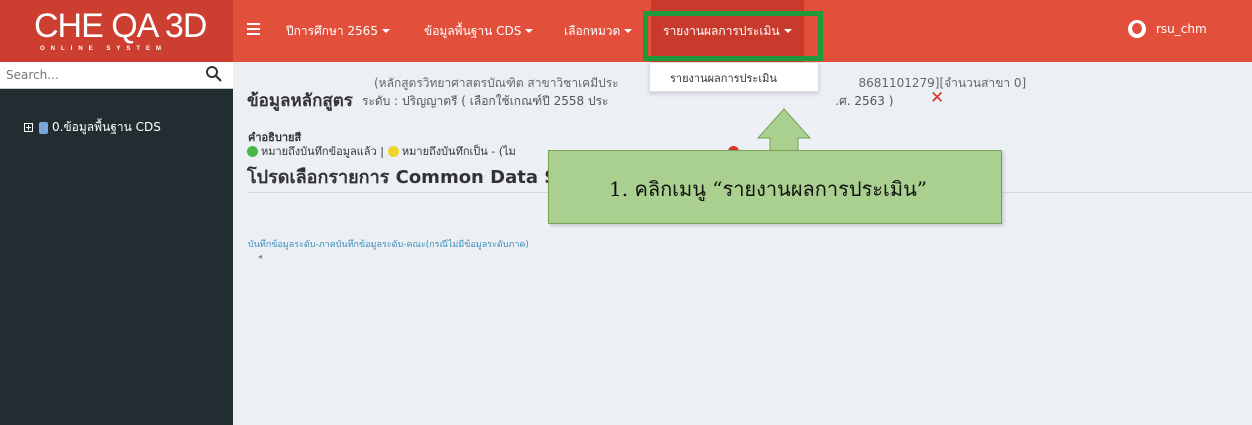  I want to click on search-input, so click(101, 75).